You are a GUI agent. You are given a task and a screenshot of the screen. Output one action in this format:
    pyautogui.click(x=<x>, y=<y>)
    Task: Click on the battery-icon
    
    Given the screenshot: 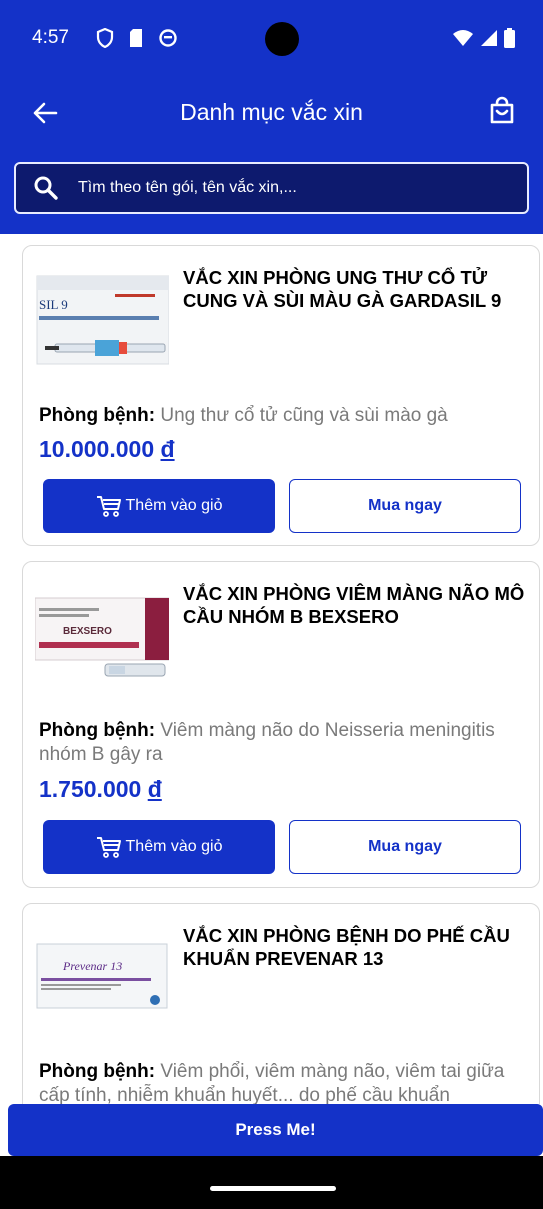 What is the action you would take?
    pyautogui.click(x=509, y=38)
    